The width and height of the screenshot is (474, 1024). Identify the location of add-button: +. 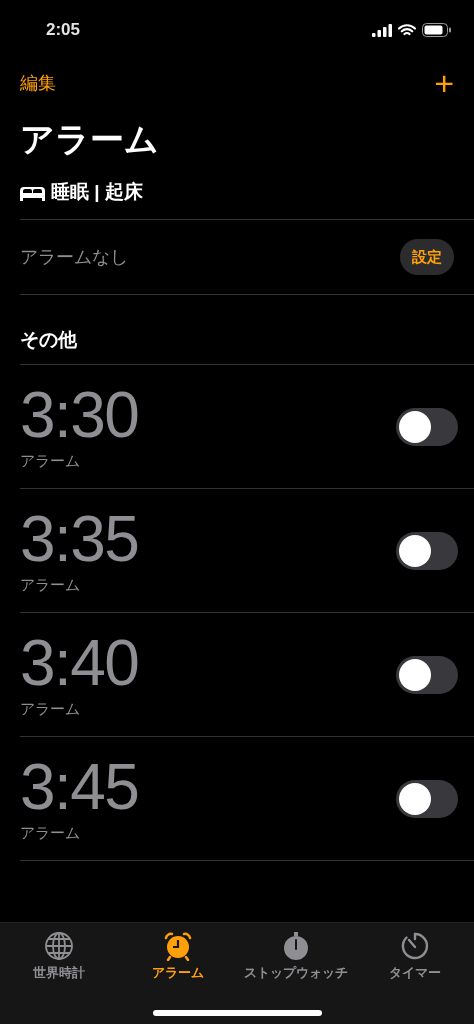
(444, 83).